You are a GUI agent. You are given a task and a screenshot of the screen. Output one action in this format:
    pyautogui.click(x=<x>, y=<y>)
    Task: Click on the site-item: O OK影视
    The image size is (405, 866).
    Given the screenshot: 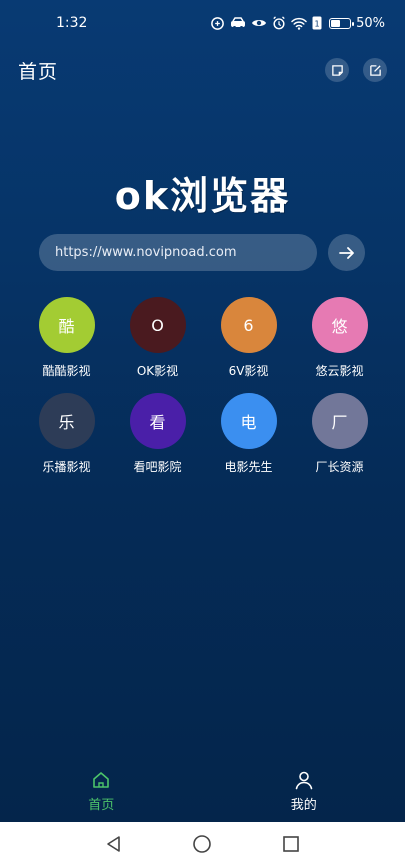 What is the action you would take?
    pyautogui.click(x=157, y=338)
    